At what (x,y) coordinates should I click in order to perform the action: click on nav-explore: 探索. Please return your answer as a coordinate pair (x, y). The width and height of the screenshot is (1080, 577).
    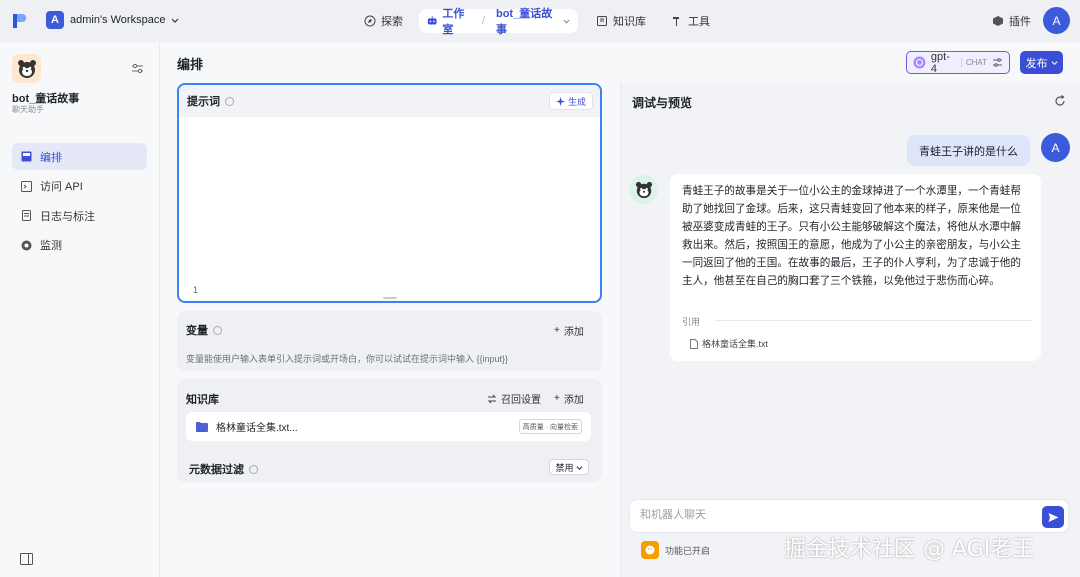
    Looking at the image, I should click on (383, 21).